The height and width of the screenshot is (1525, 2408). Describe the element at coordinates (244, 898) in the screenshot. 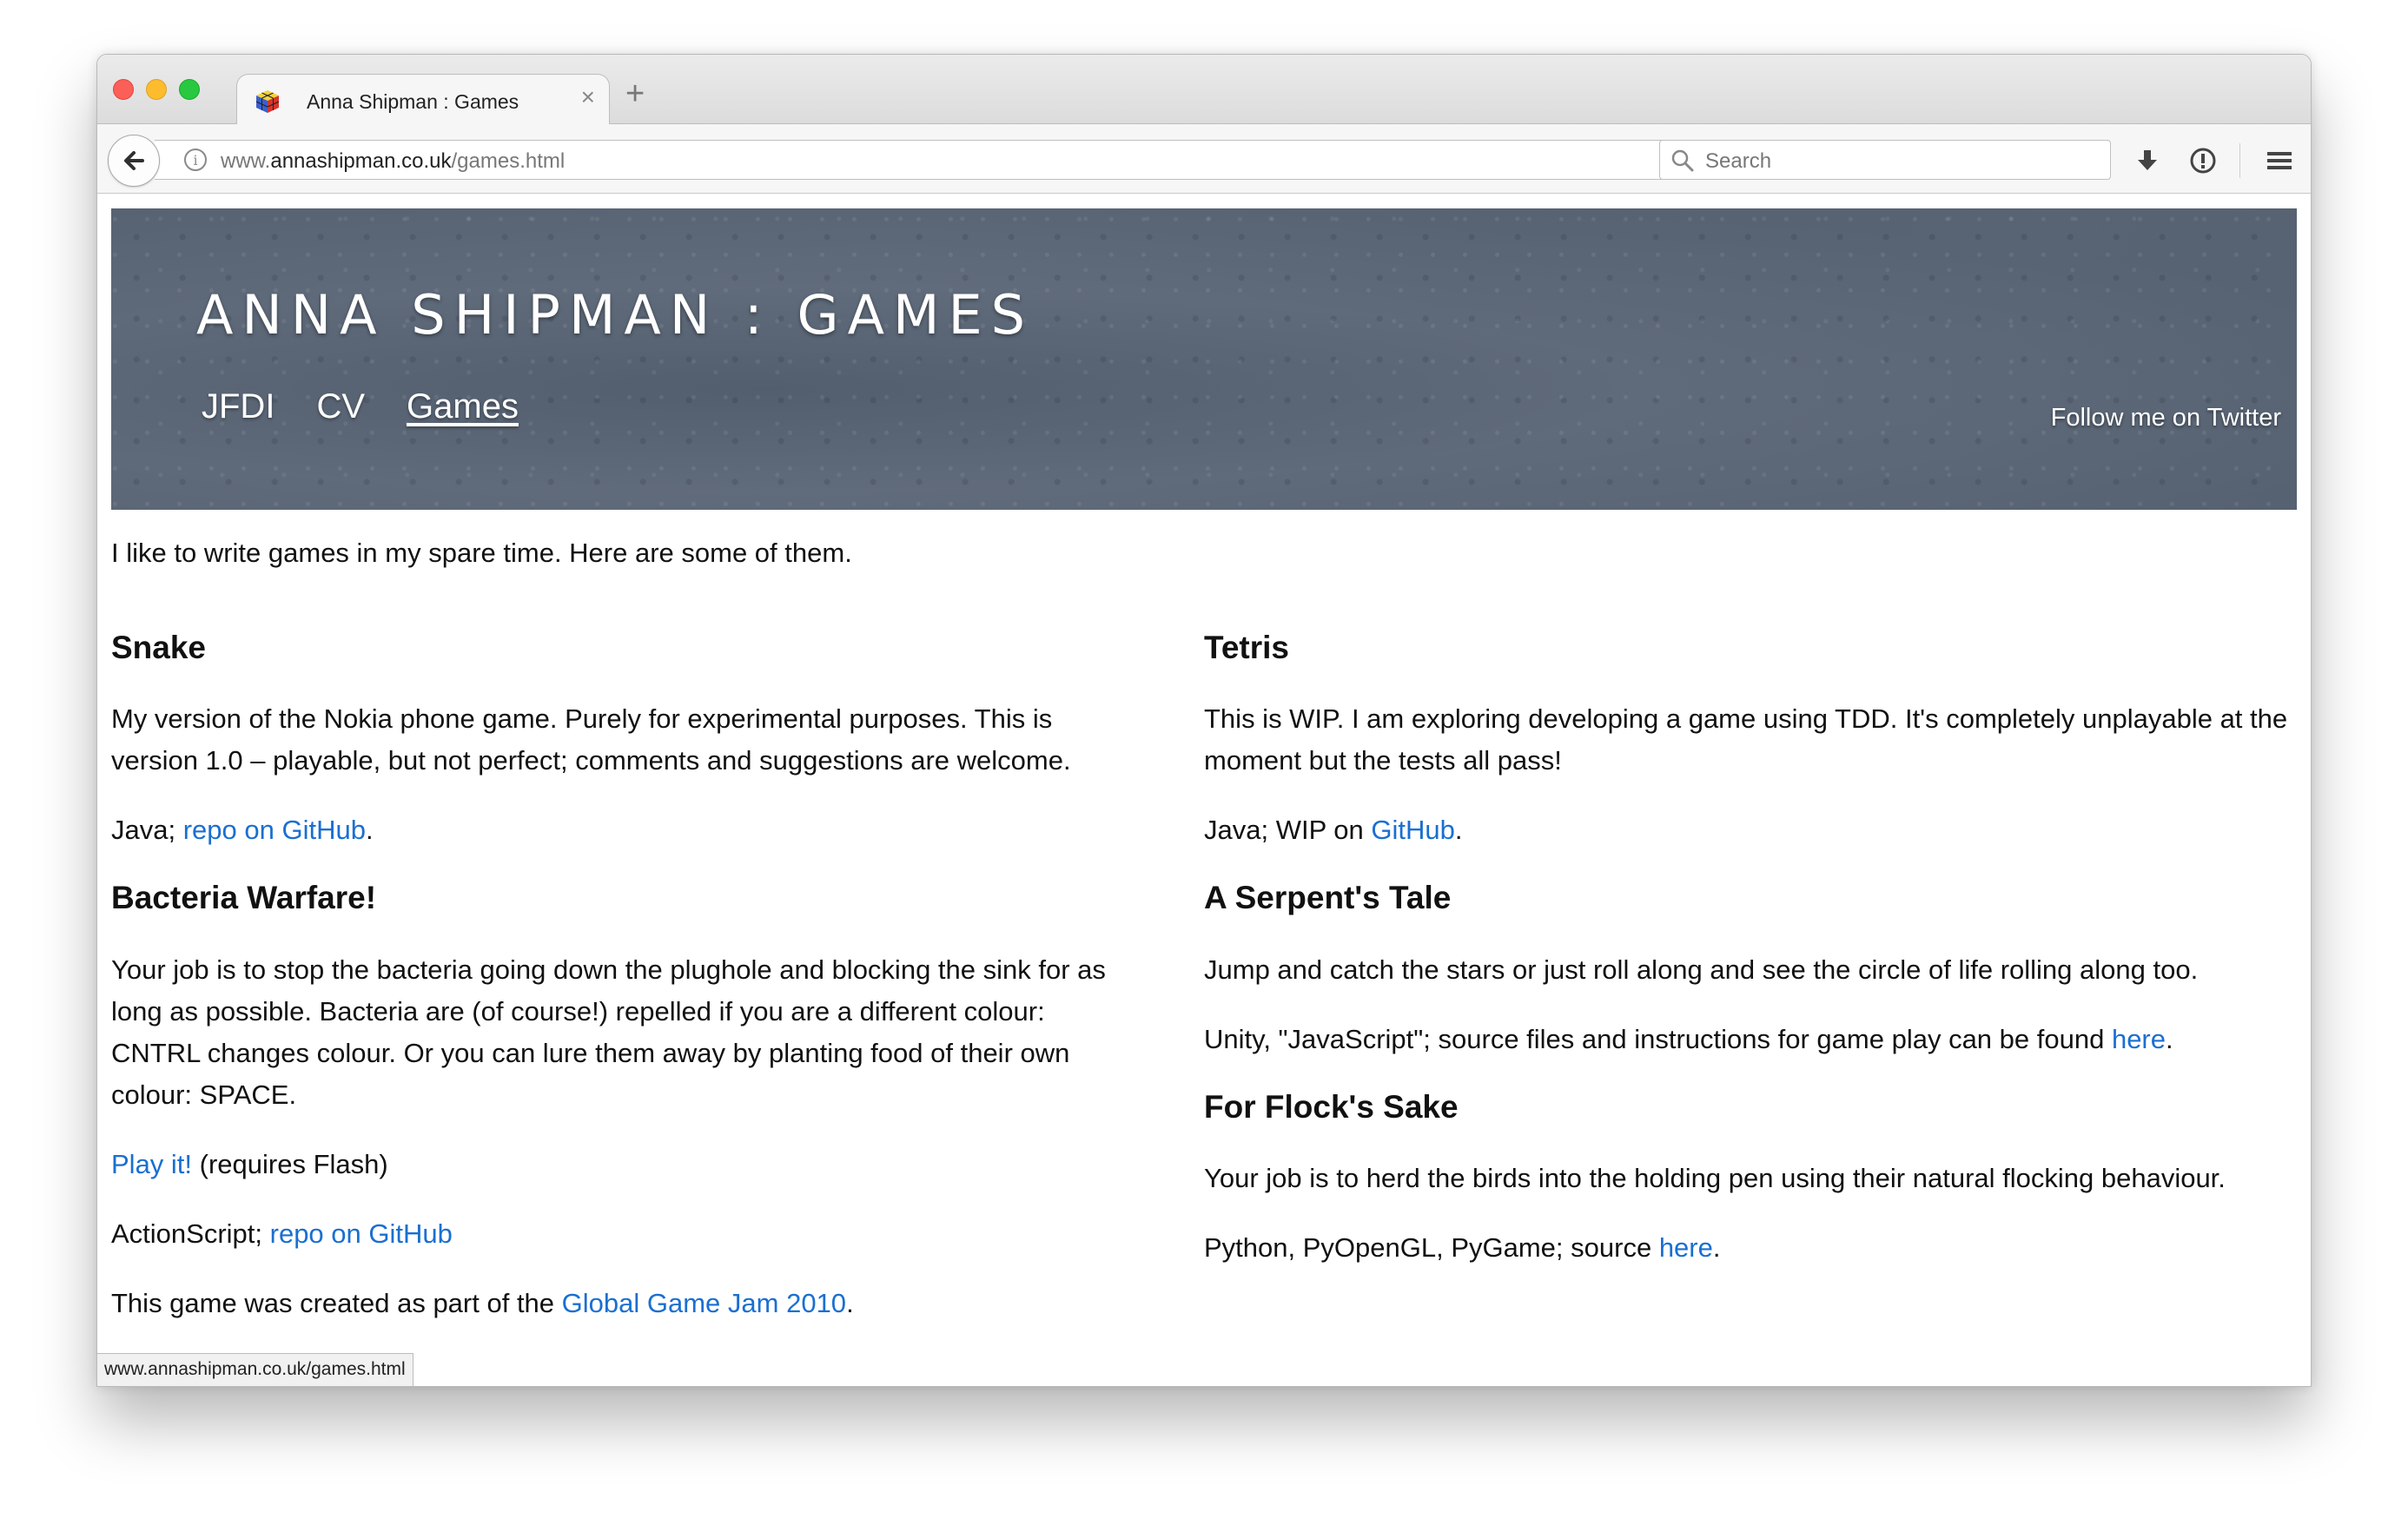

I see `game-title-bacteria: Bacteria Warfare!` at that location.